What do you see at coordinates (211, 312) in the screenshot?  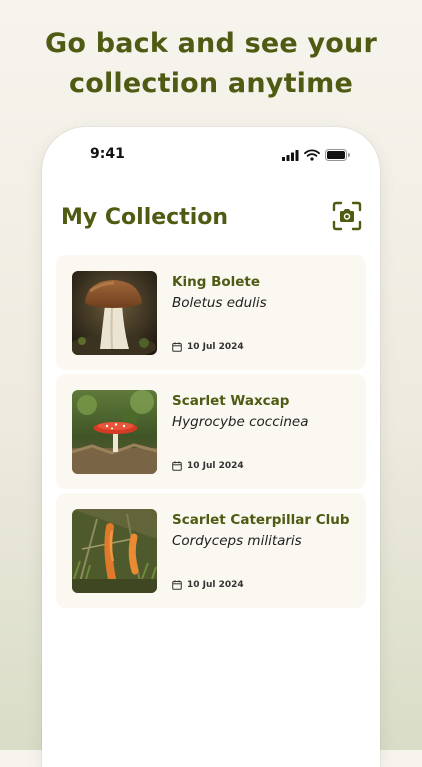 I see `collection-card: King Bolete Boletus edulis 10 Jul 2024` at bounding box center [211, 312].